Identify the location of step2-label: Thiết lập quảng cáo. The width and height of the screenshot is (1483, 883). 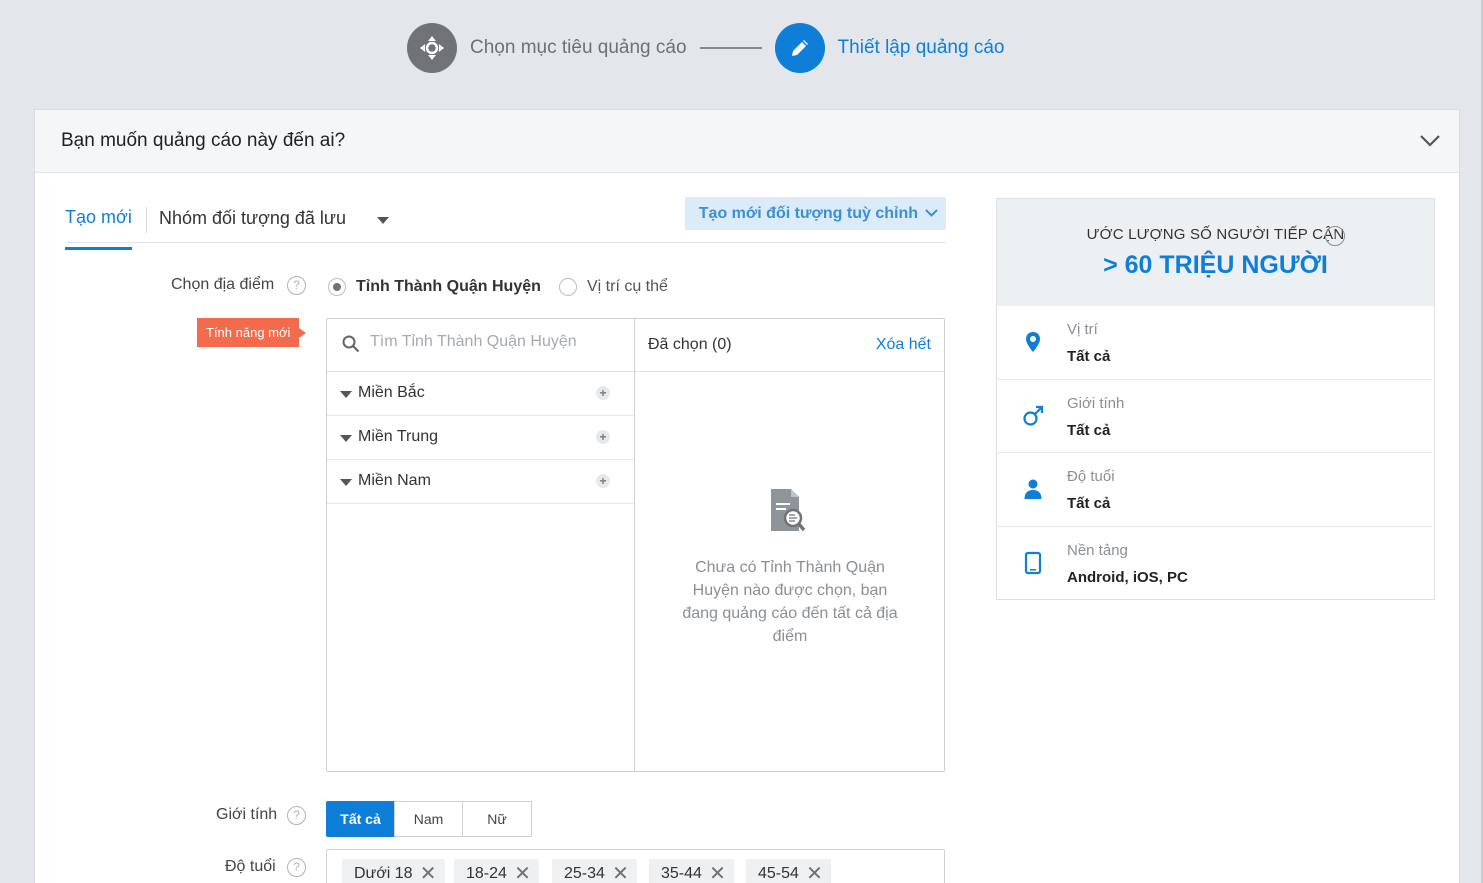
(921, 48).